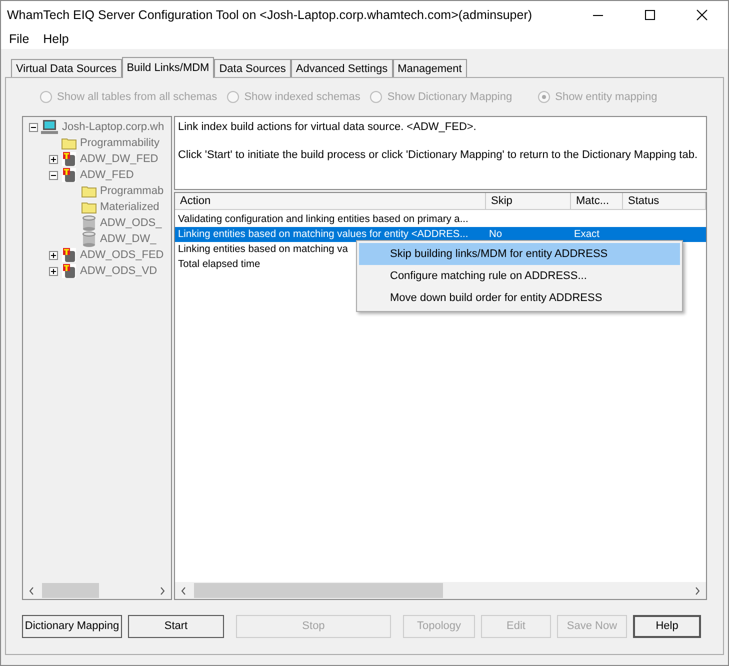 The height and width of the screenshot is (666, 729). What do you see at coordinates (302, 97) in the screenshot?
I see `radio-label: Show indexed schemas` at bounding box center [302, 97].